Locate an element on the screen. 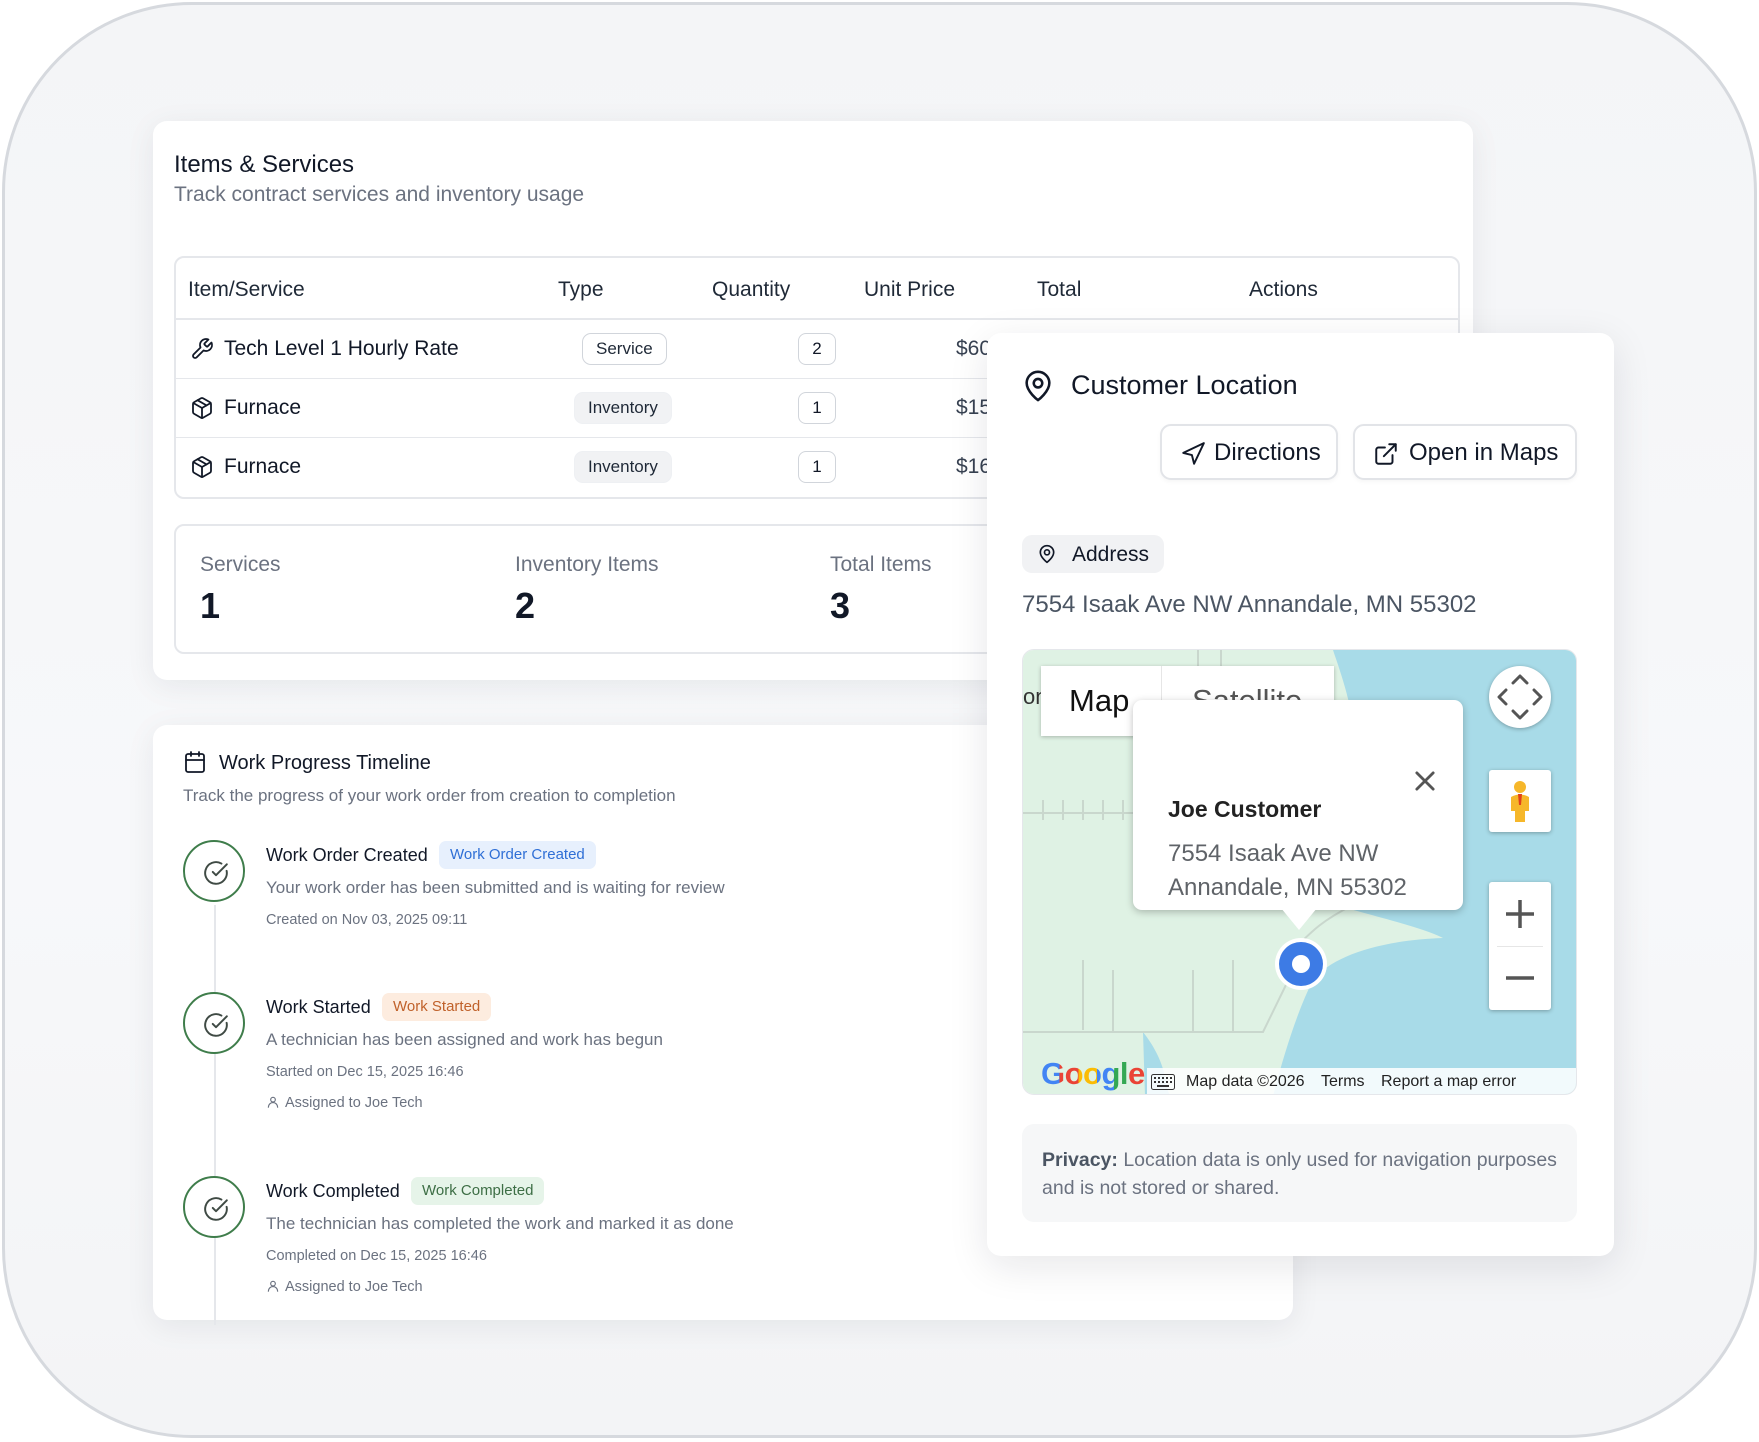  entry-label: Work Order Created is located at coordinates (347, 855).